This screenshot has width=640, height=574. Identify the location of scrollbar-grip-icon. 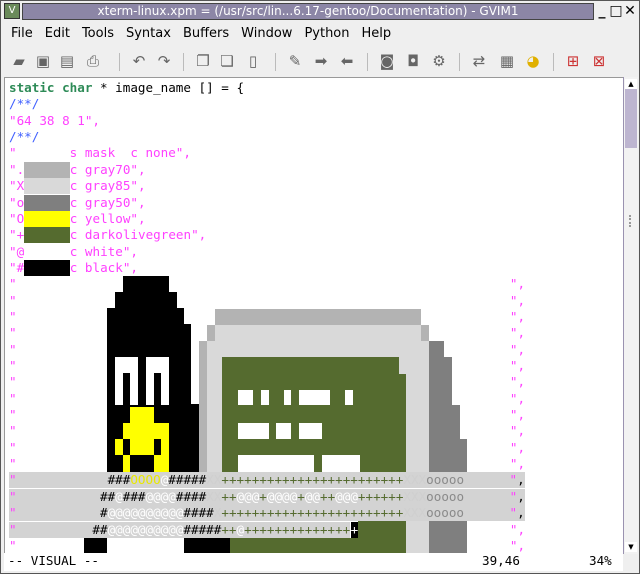
(630, 221).